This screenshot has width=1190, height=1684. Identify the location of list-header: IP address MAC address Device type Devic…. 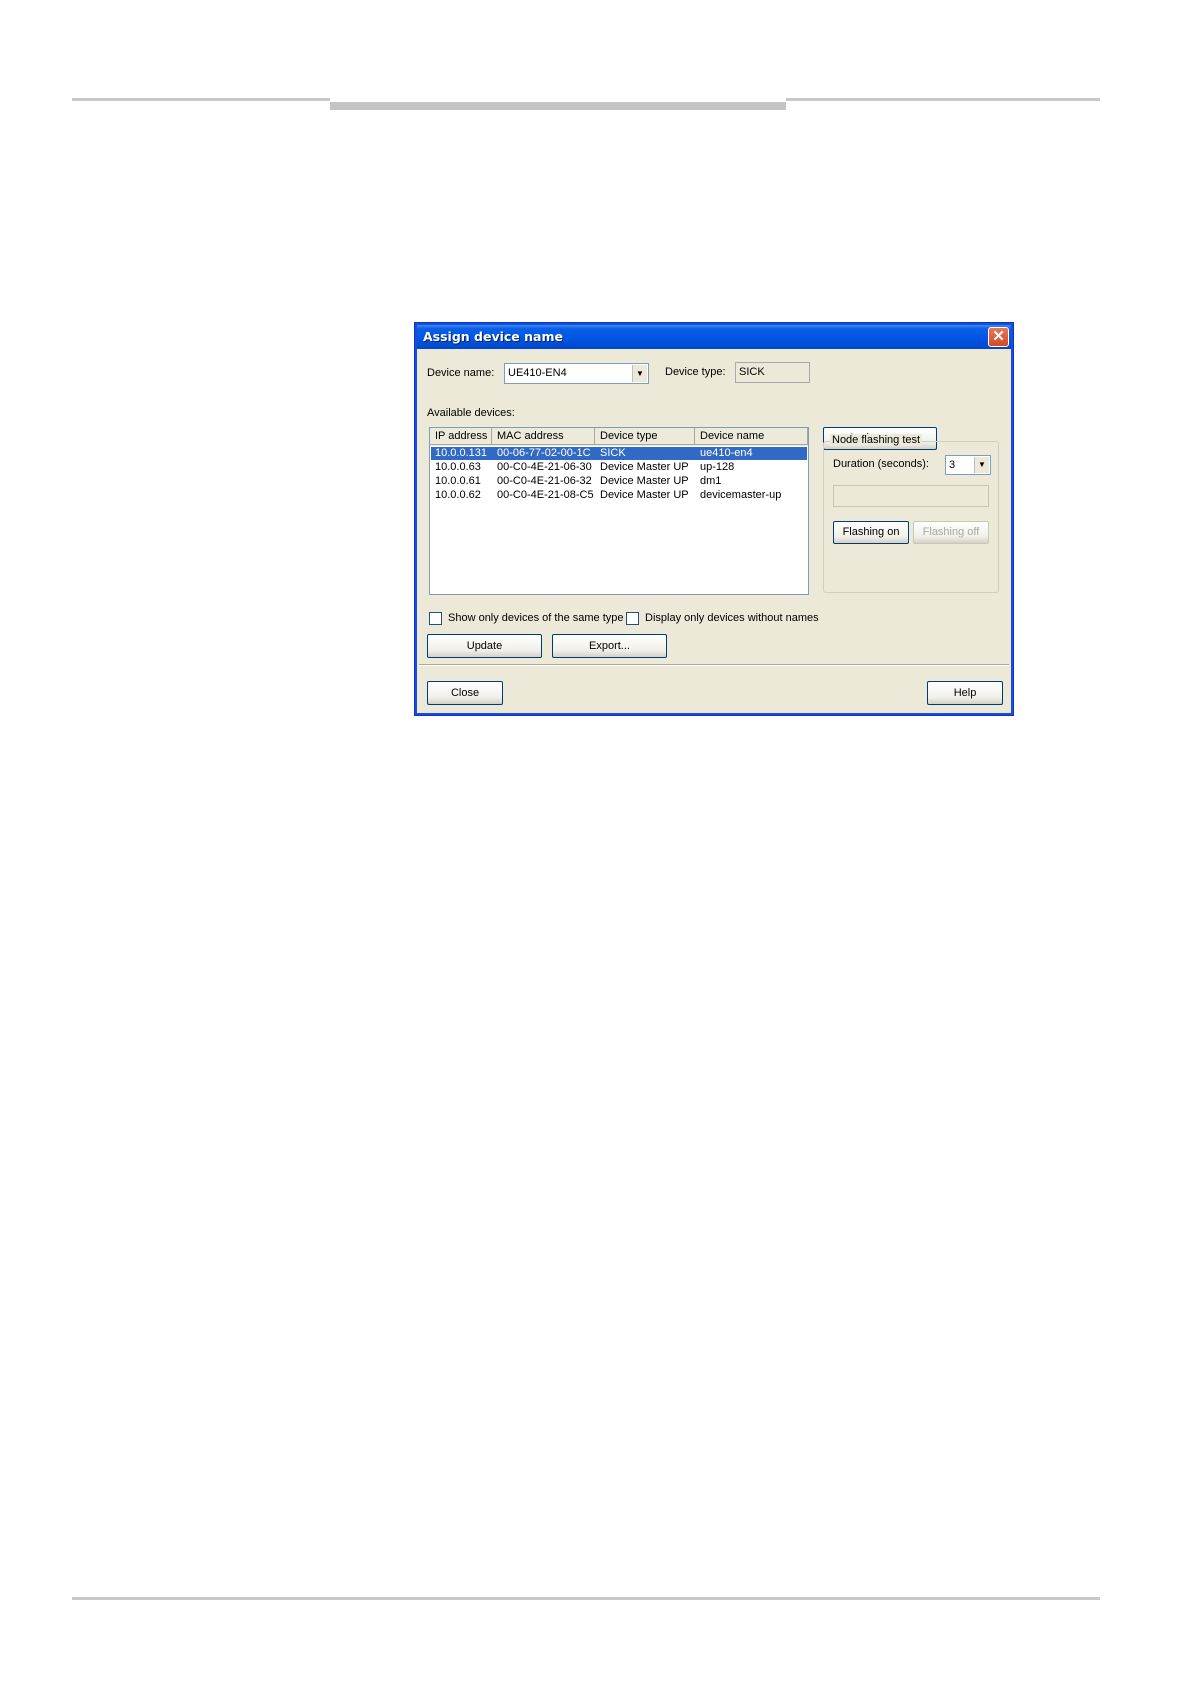
(619, 437).